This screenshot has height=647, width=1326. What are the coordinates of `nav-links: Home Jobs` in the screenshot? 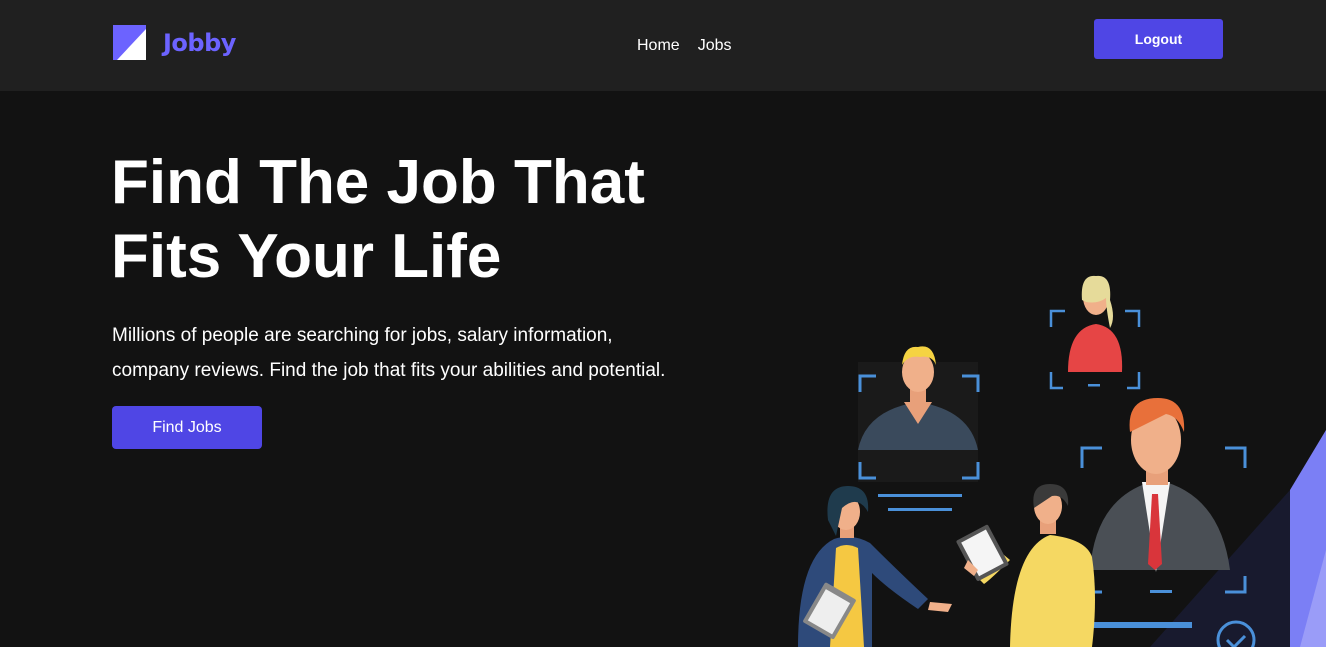 It's located at (684, 46).